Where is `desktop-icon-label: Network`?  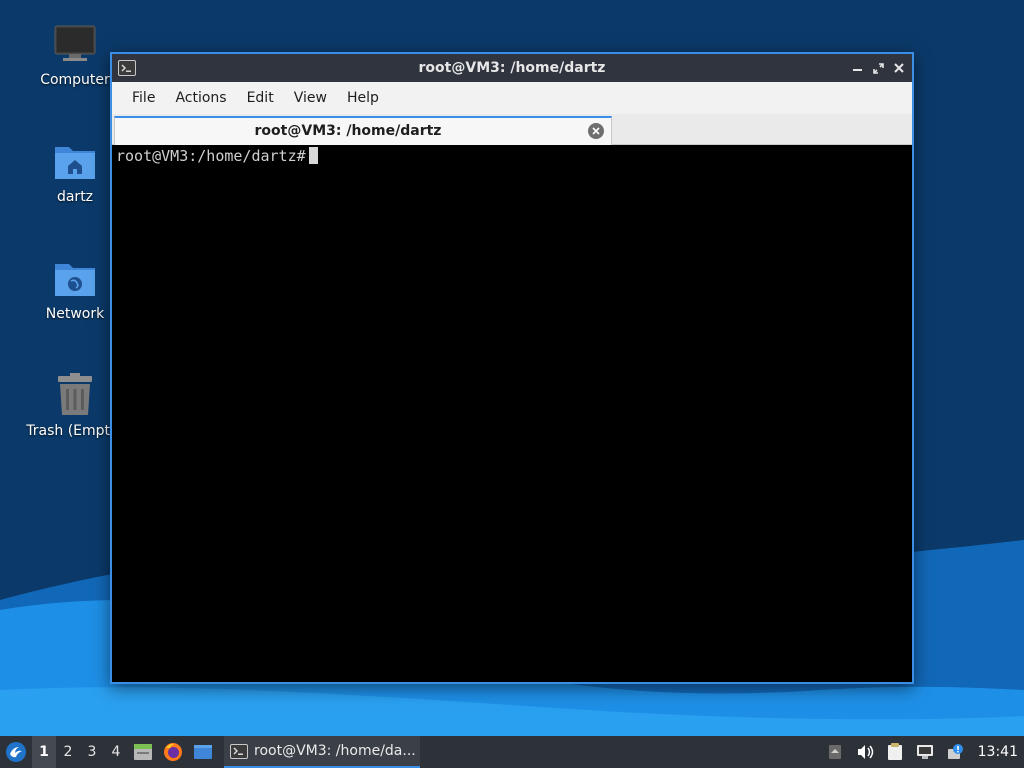
desktop-icon-label: Network is located at coordinates (75, 314).